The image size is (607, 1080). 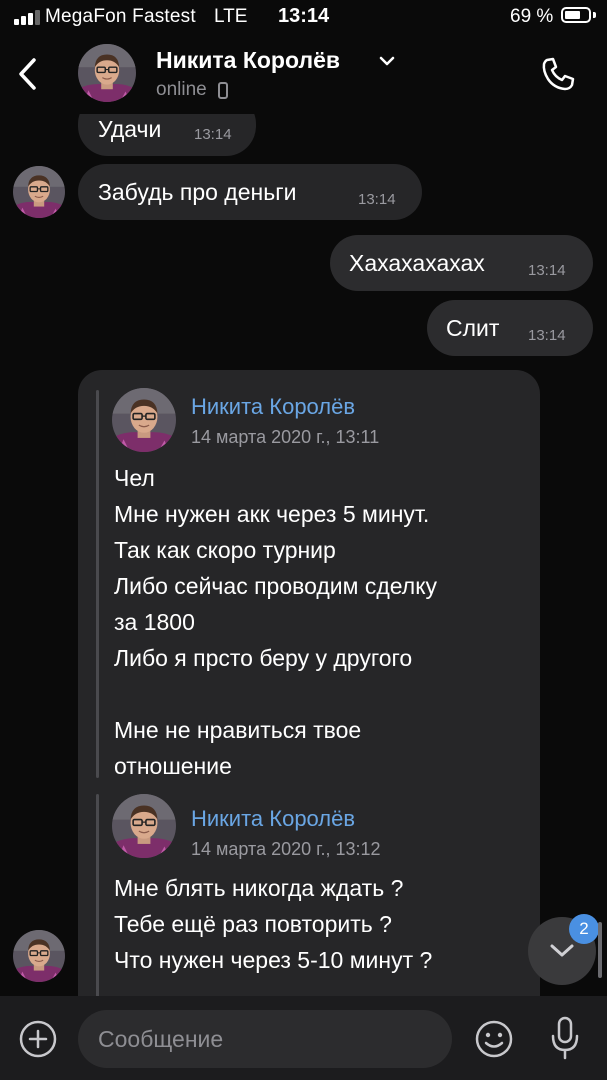 I want to click on message-text: Слит, so click(x=473, y=328).